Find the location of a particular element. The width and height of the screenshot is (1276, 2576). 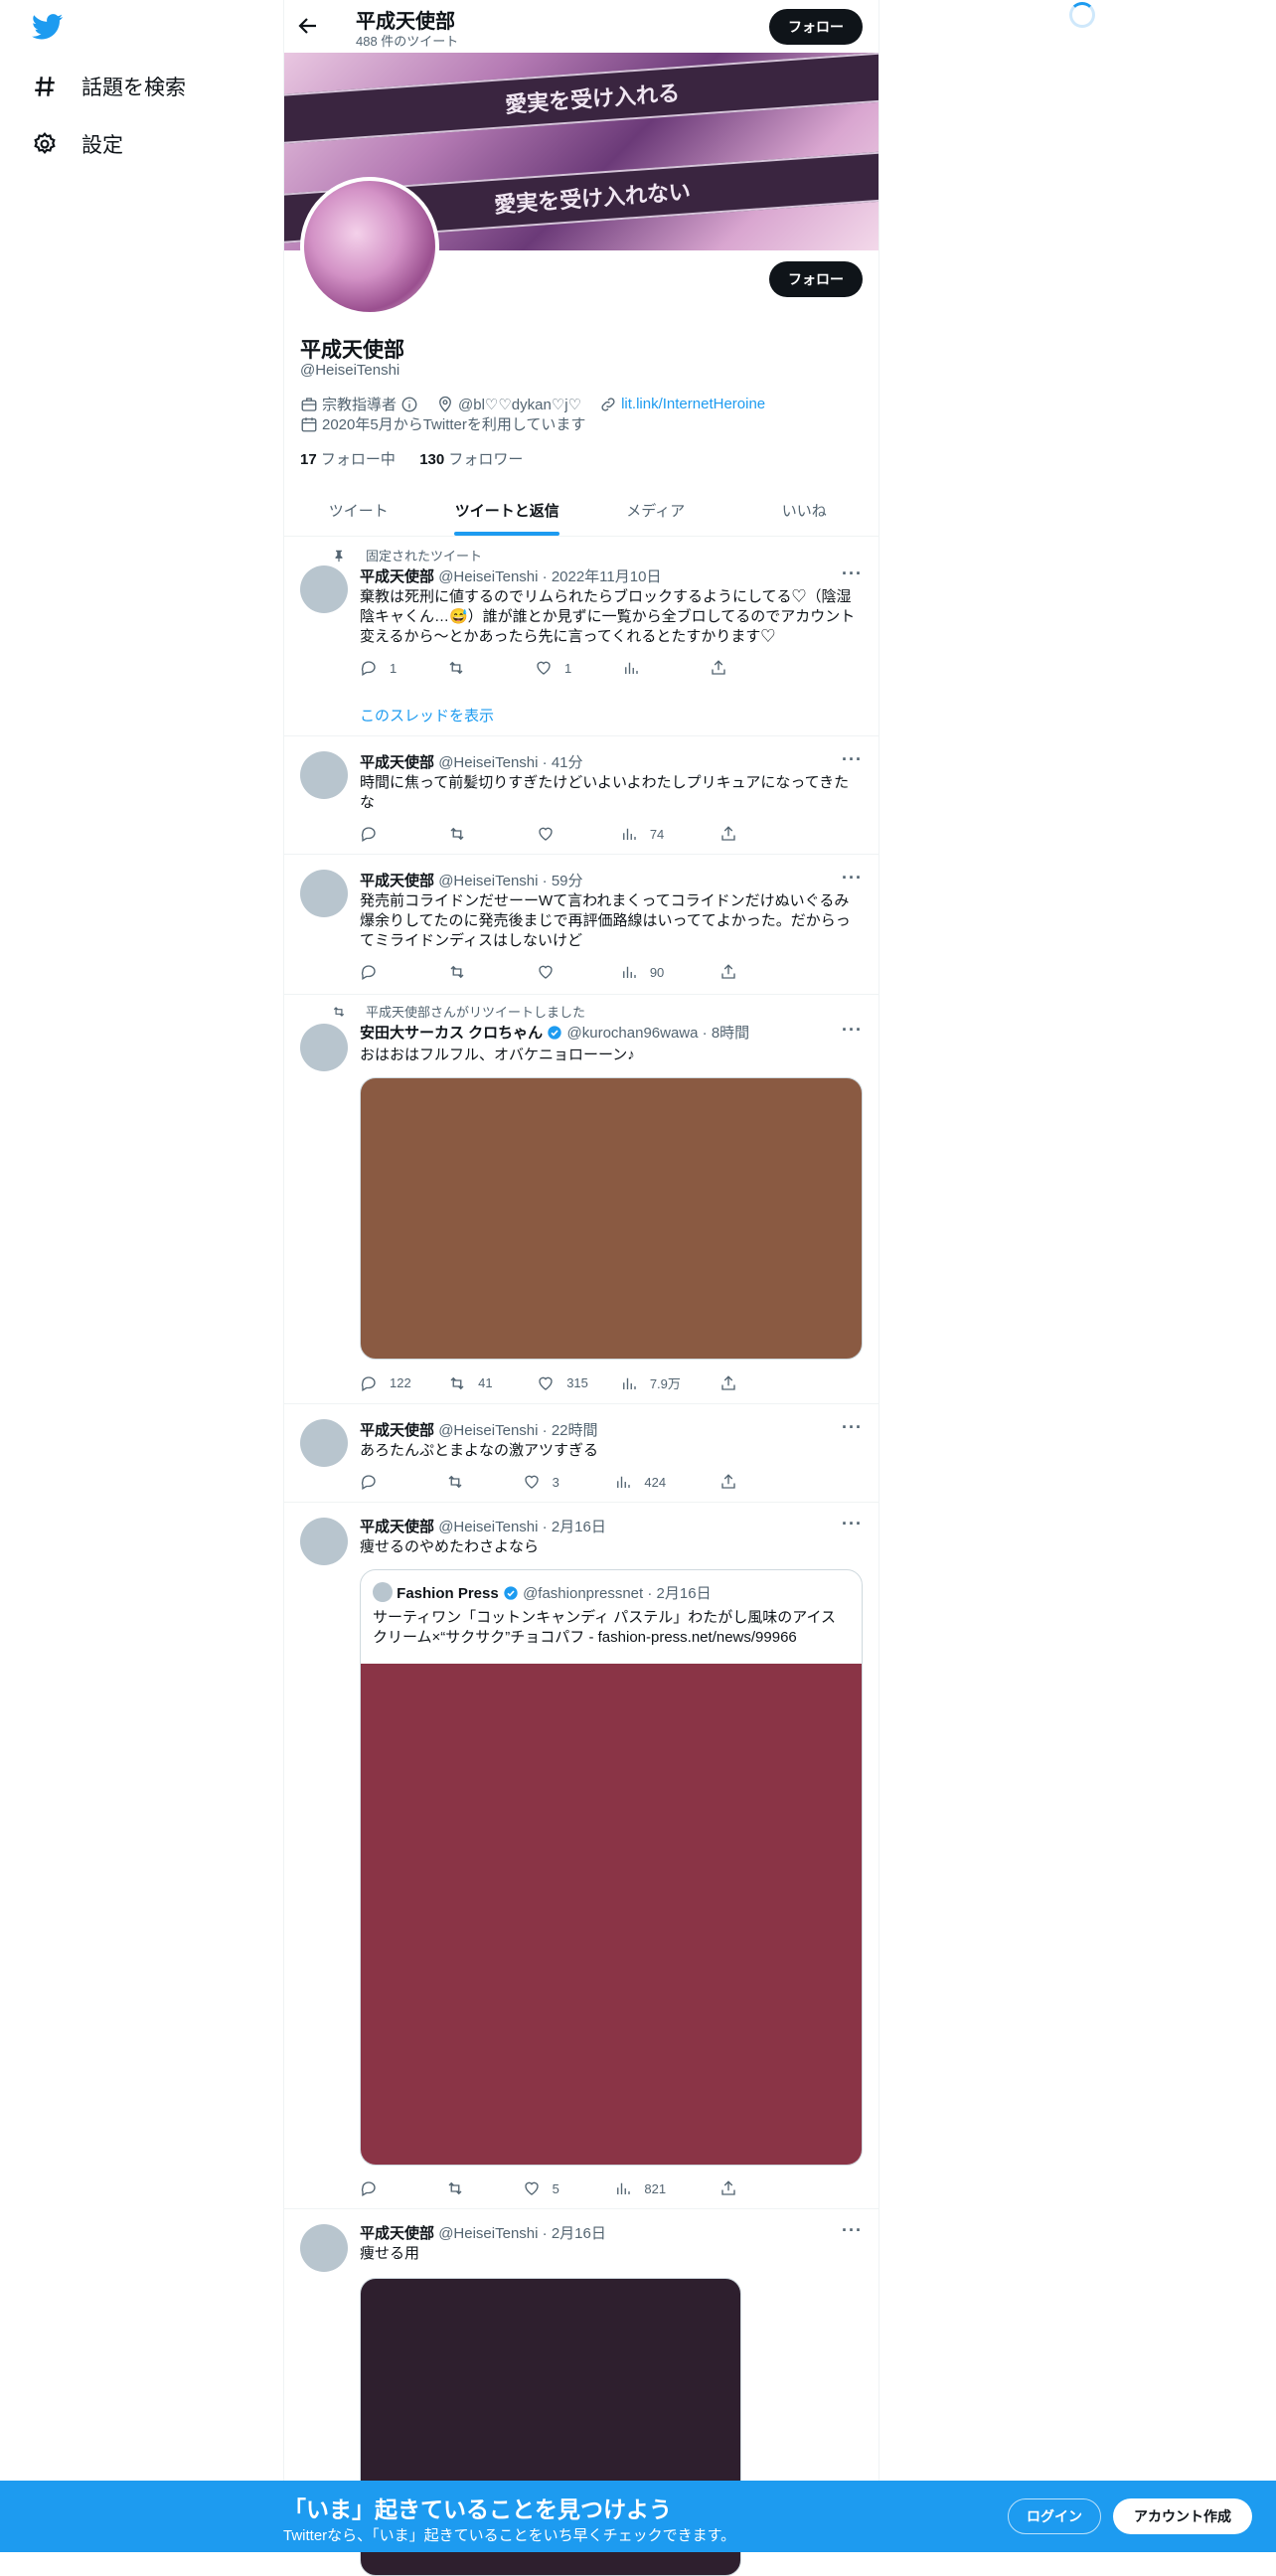

following-stat: 17 フォロー中 is located at coordinates (348, 459).